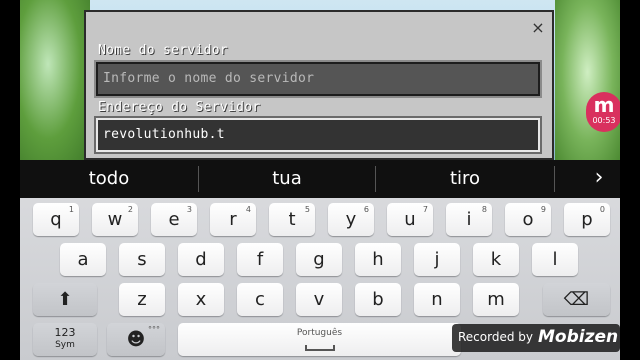  I want to click on key-label: f, so click(260, 259).